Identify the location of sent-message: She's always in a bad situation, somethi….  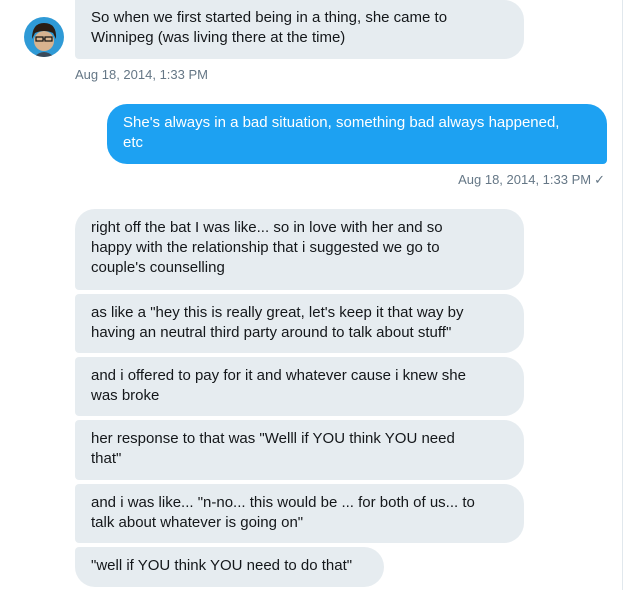
(357, 134).